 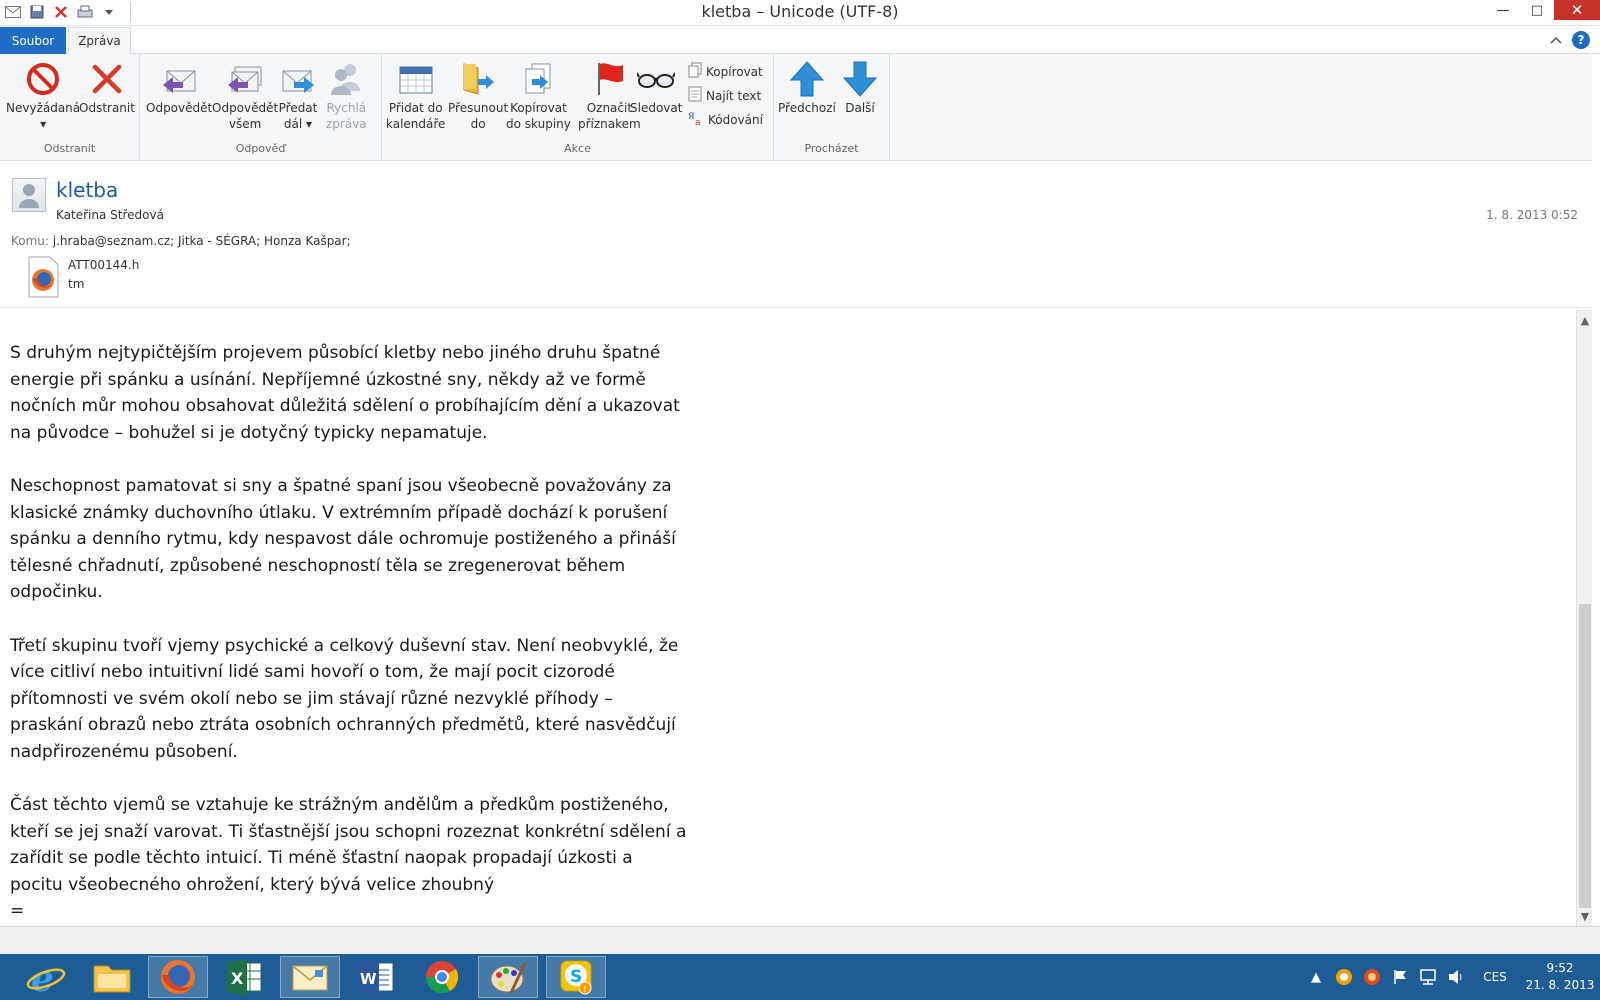 What do you see at coordinates (43, 79) in the screenshot?
I see `no-entry-icon` at bounding box center [43, 79].